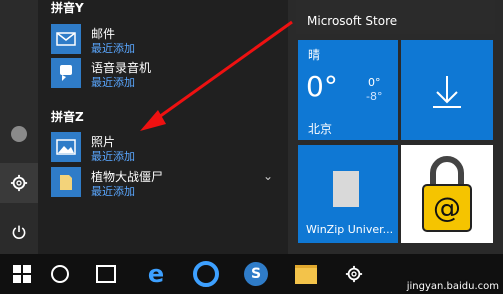 Image resolution: width=503 pixels, height=294 pixels. I want to click on settings-button, so click(19, 183).